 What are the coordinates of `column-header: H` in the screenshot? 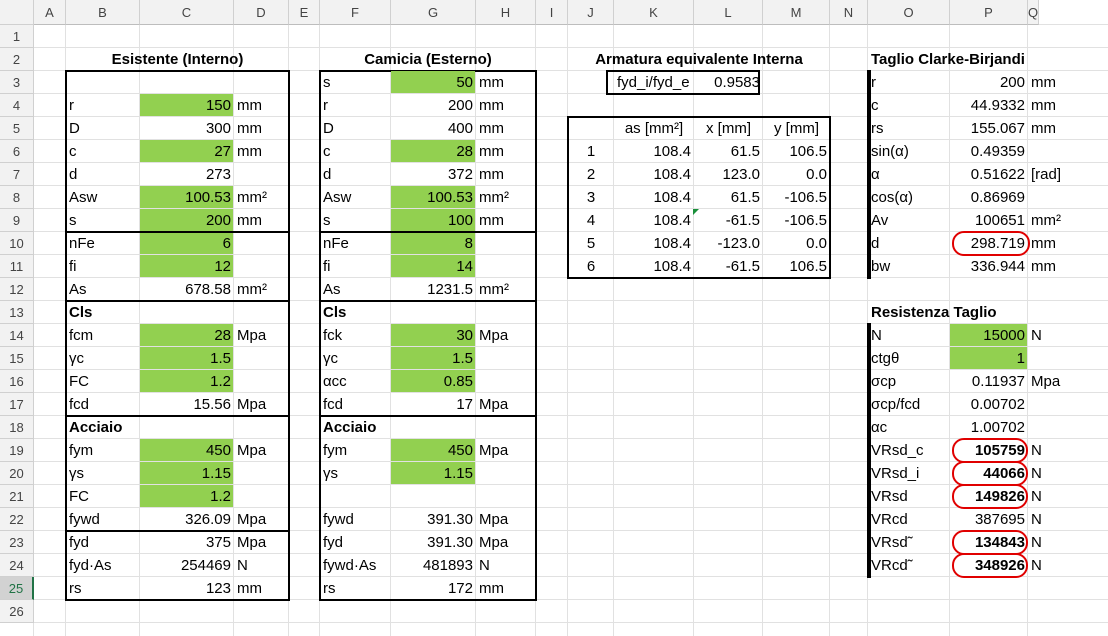 It's located at (506, 12).